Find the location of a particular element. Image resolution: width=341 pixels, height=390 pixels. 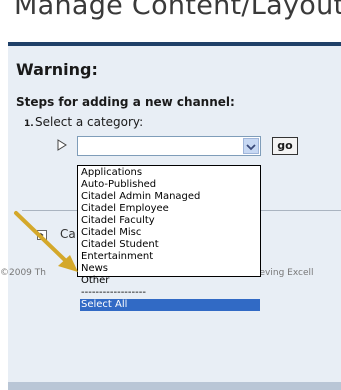

expand-icon is located at coordinates (42, 235).